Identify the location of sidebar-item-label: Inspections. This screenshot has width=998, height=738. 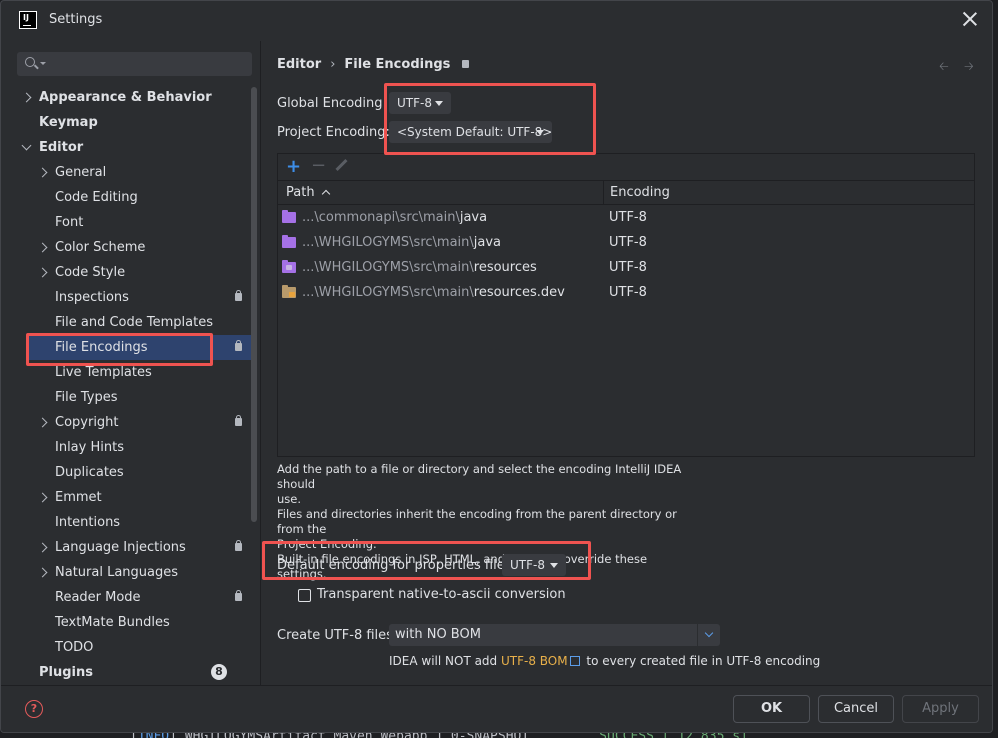
(92, 297).